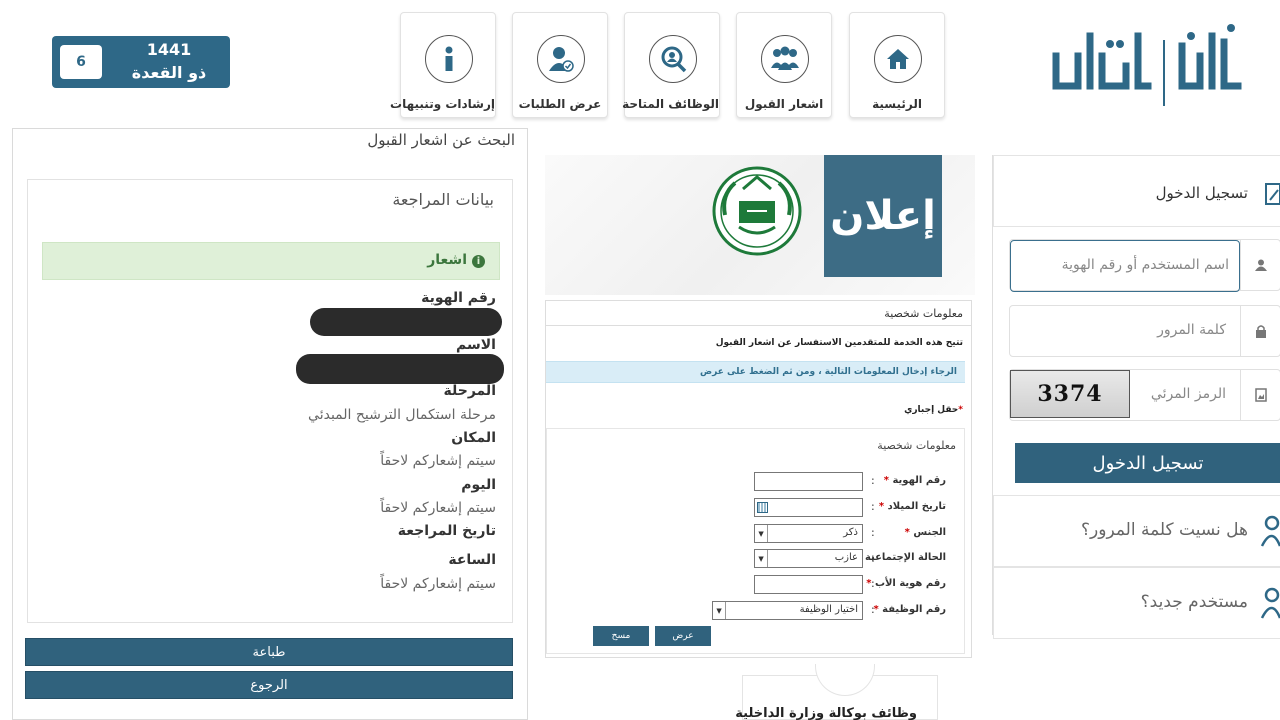  What do you see at coordinates (269, 652) in the screenshot?
I see `print-button: طباعة` at bounding box center [269, 652].